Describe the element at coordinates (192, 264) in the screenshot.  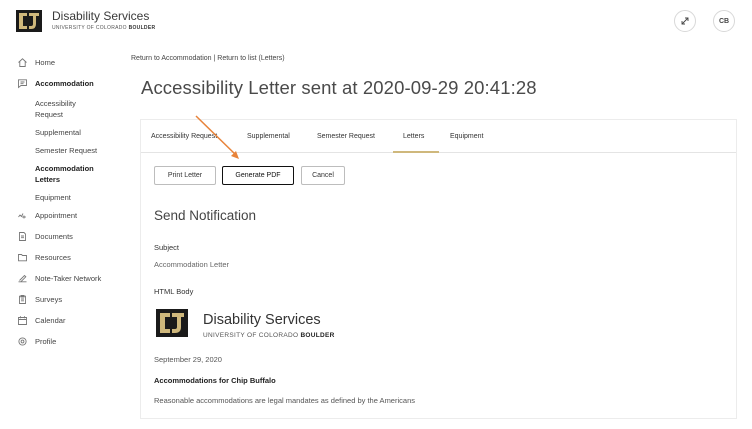
I see `subject-value: Accommodation Letter` at that location.